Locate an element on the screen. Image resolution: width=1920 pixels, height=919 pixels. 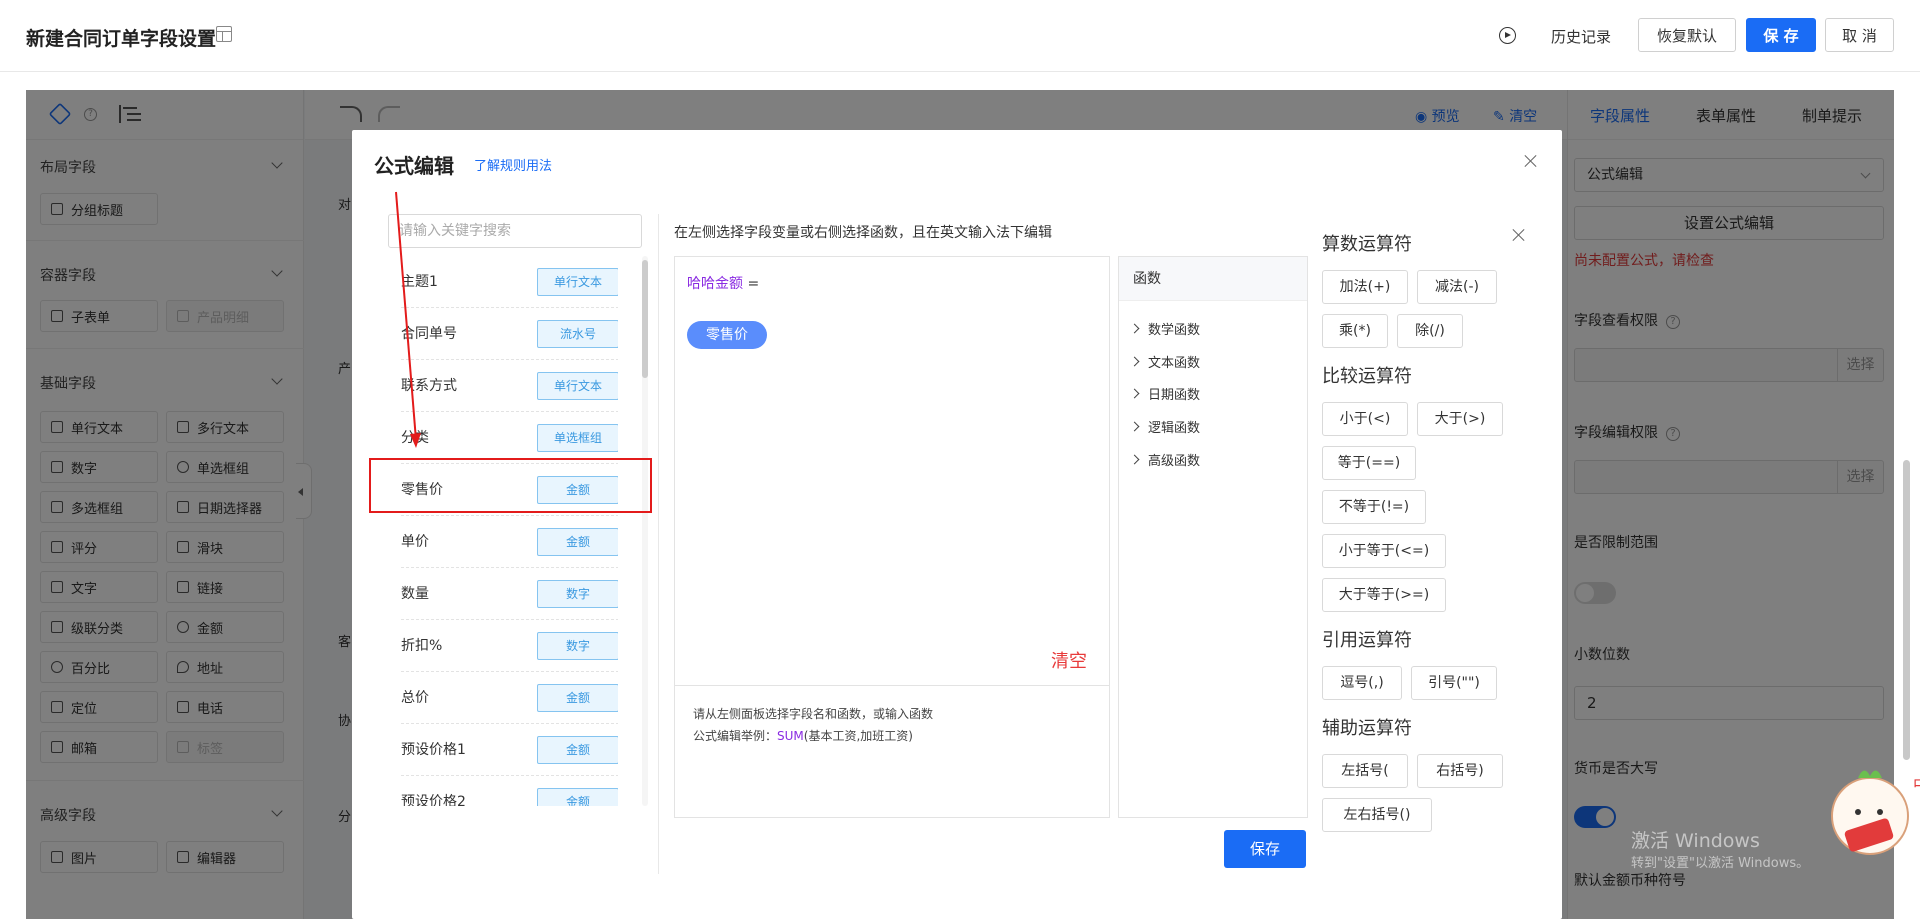
list-item: 预设价格2 金额 is located at coordinates (509, 791).